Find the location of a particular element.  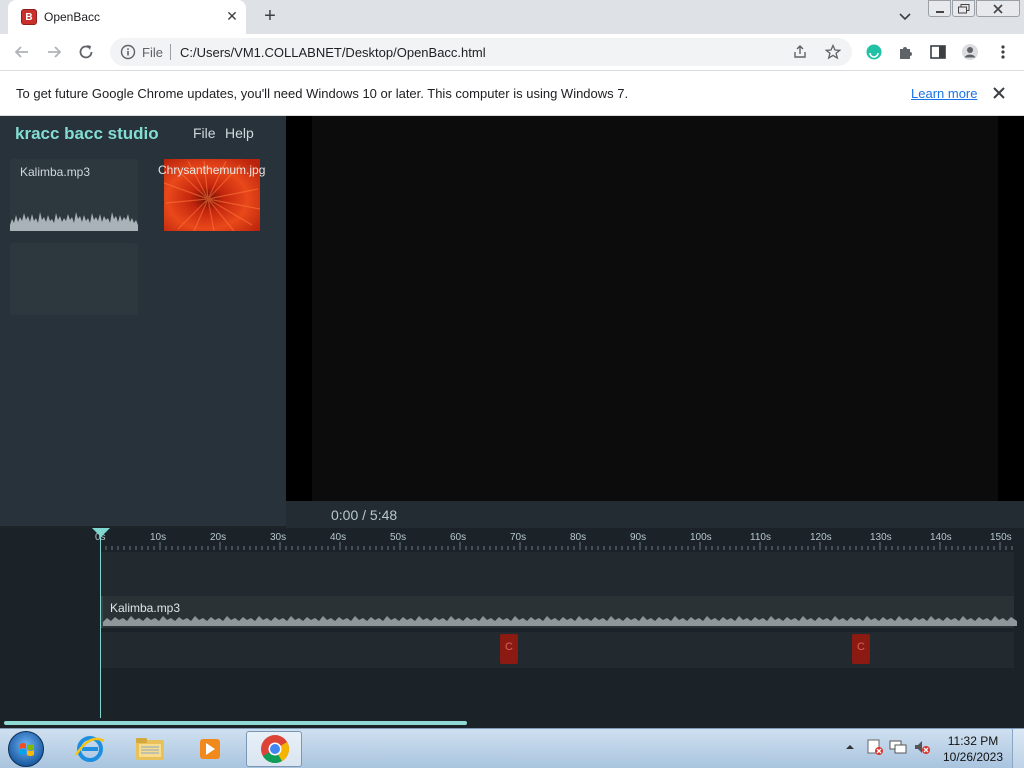

ruler-tick-label: 10s is located at coordinates (158, 537).